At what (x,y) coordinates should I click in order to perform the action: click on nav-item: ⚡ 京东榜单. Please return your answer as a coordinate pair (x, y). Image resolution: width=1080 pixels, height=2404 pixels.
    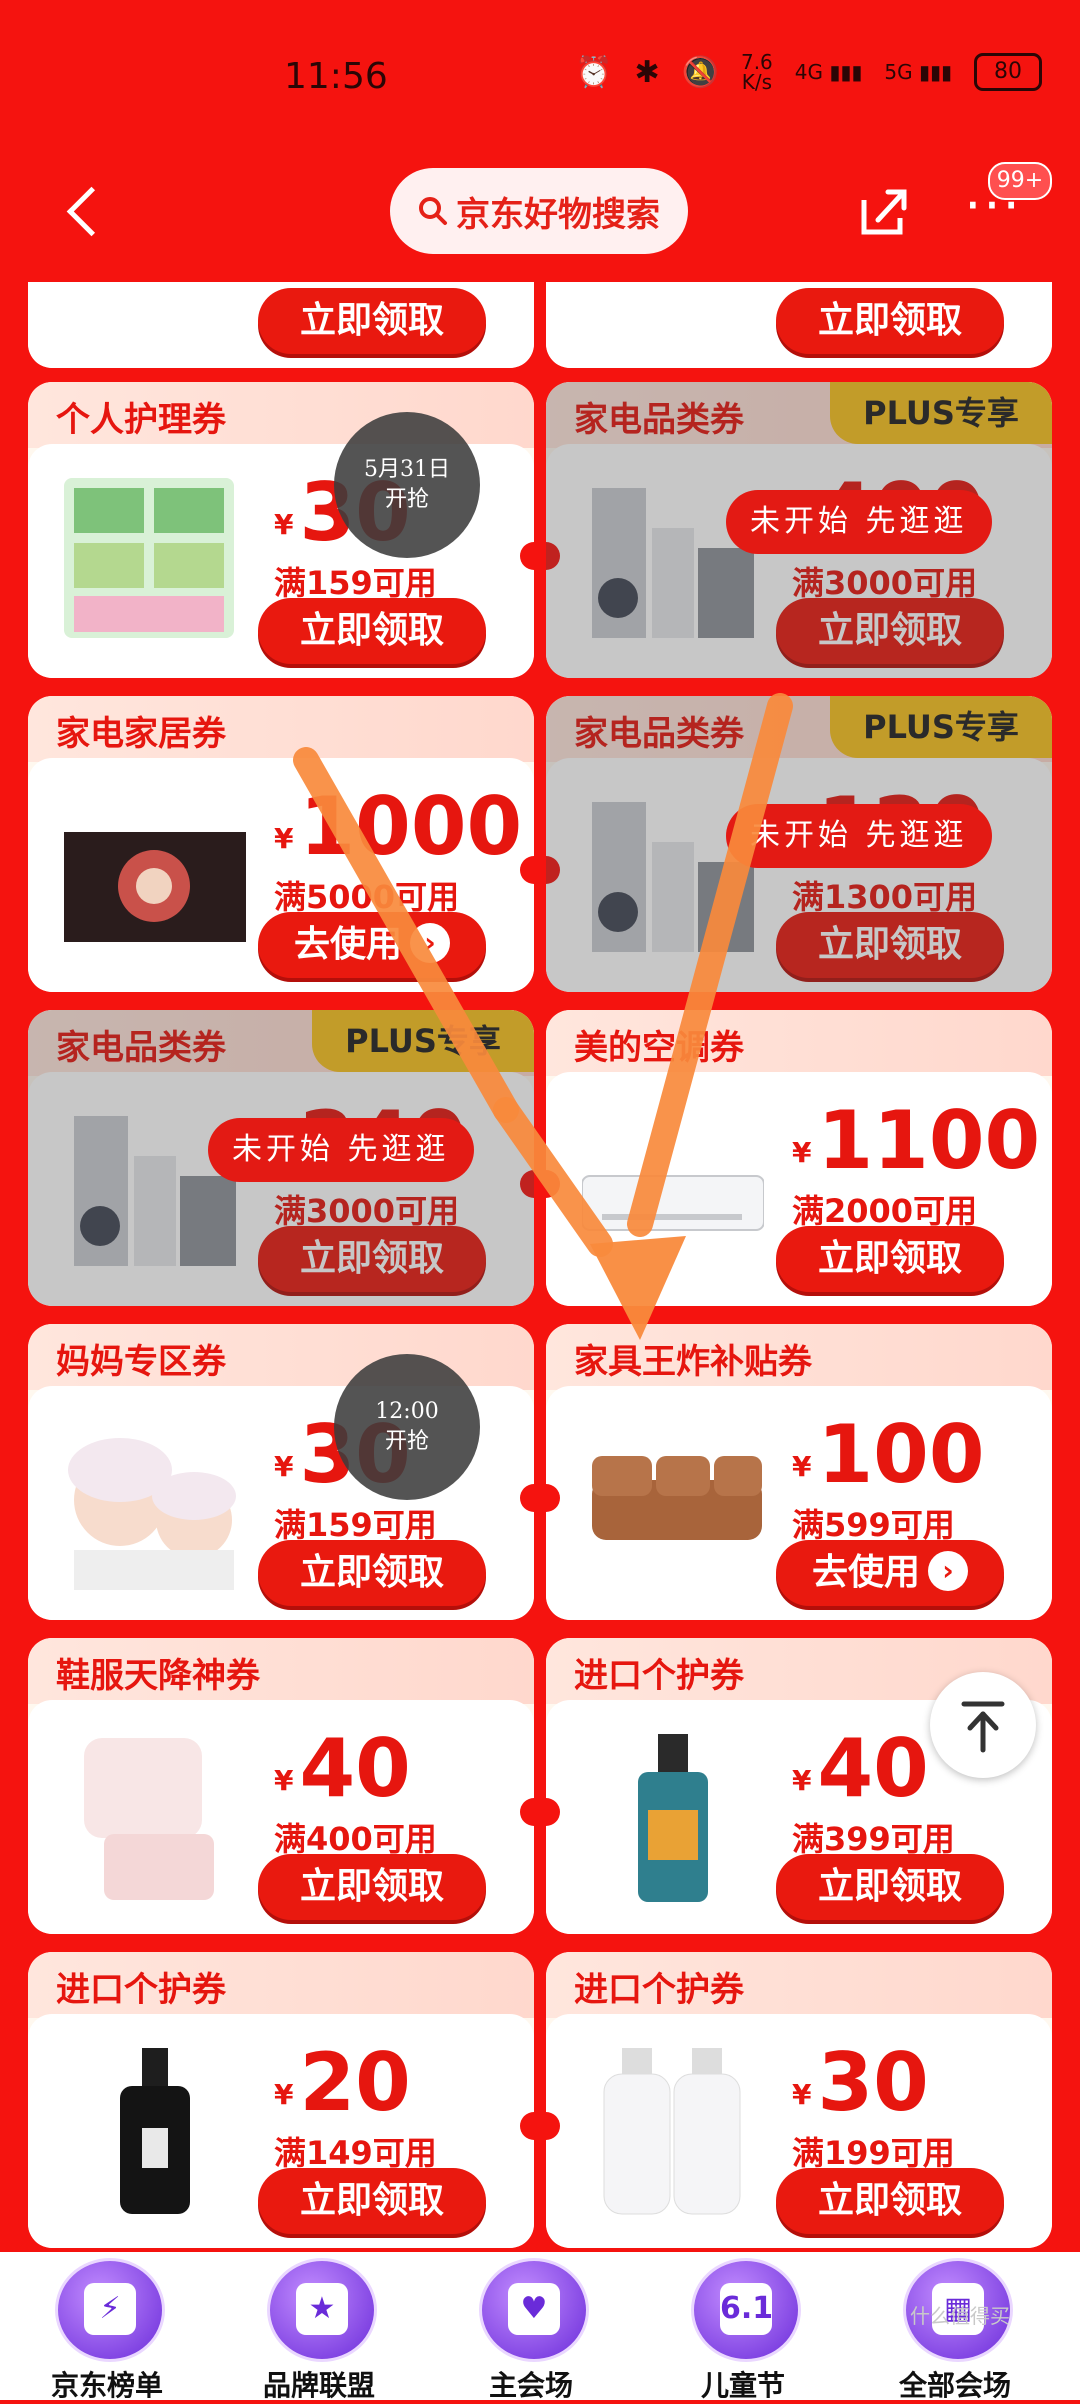
    Looking at the image, I should click on (107, 2327).